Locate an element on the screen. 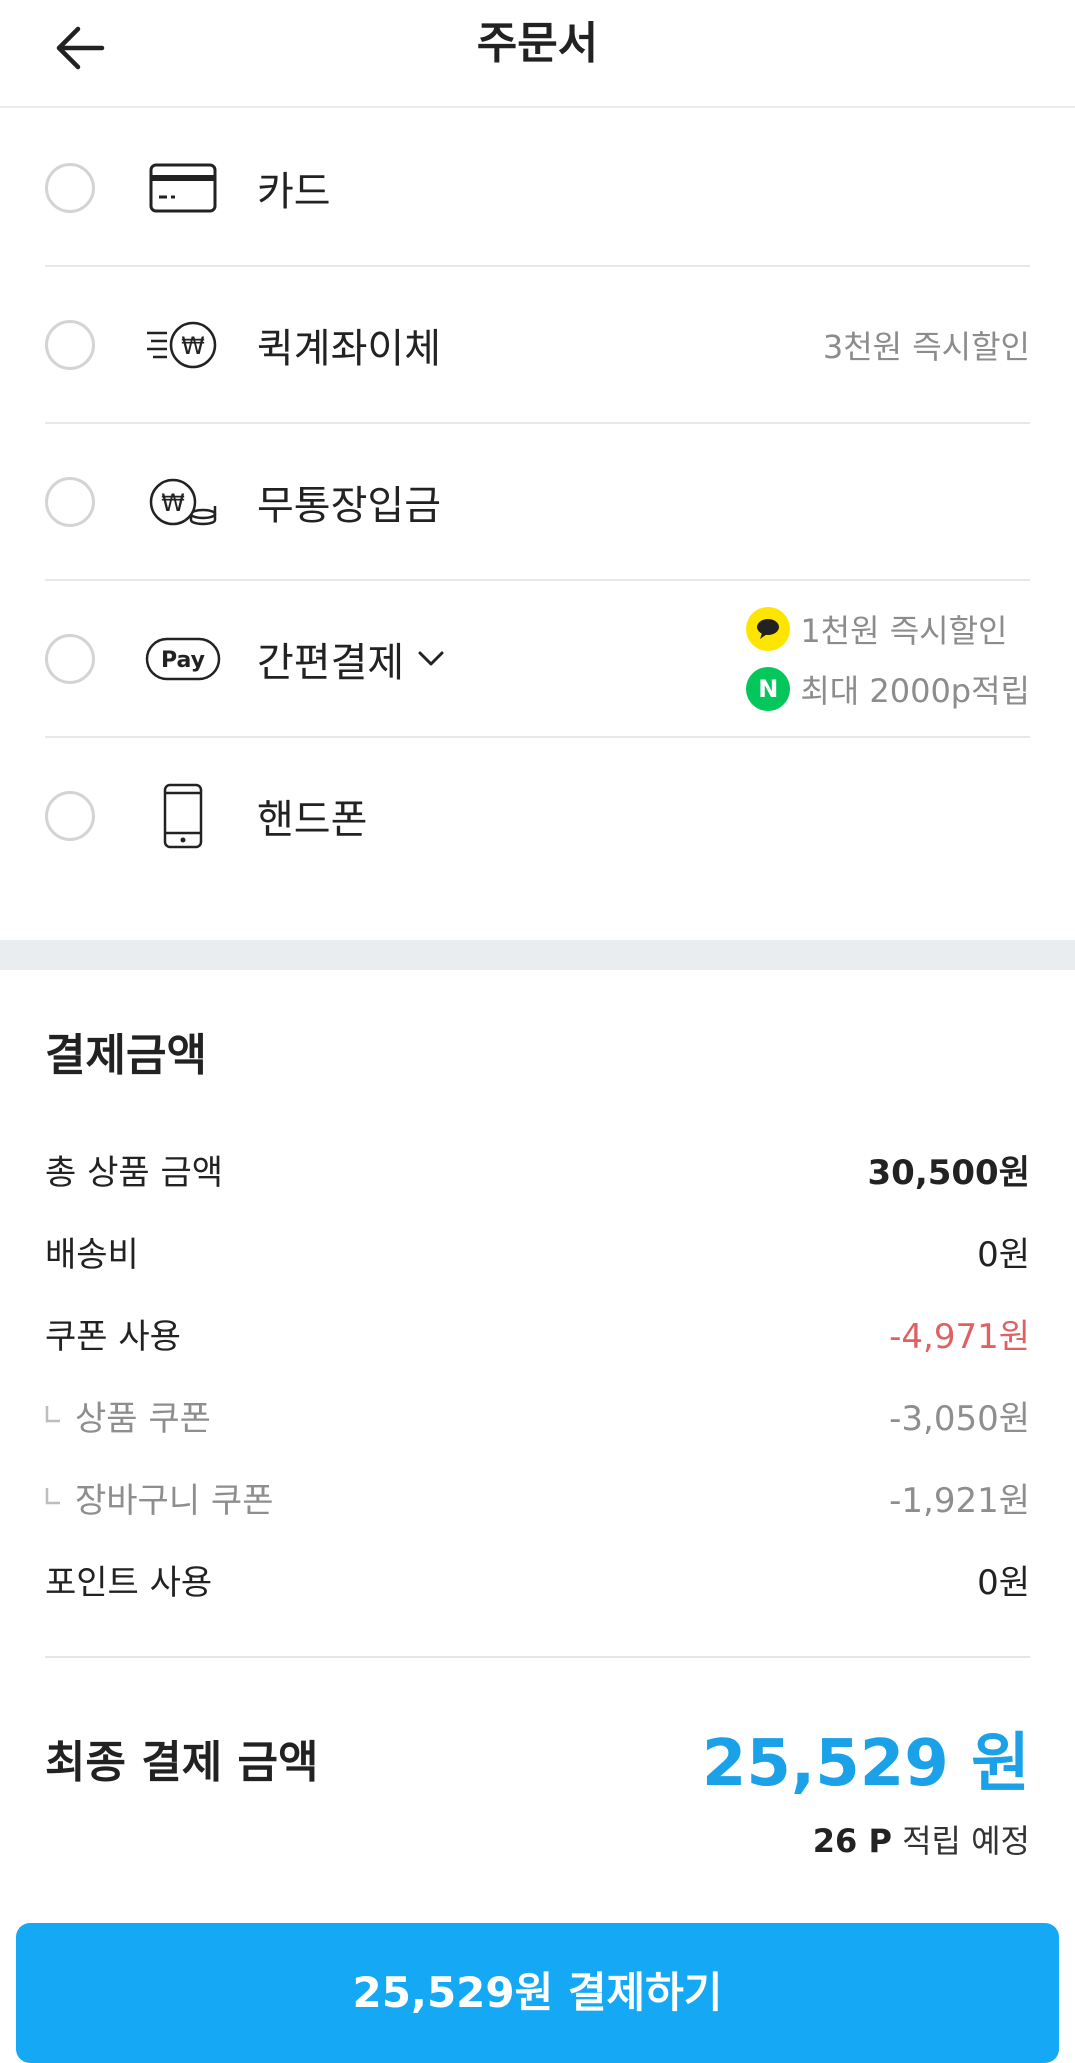 Image resolution: width=1075 pixels, height=2063 pixels. kakao-icon is located at coordinates (768, 628).